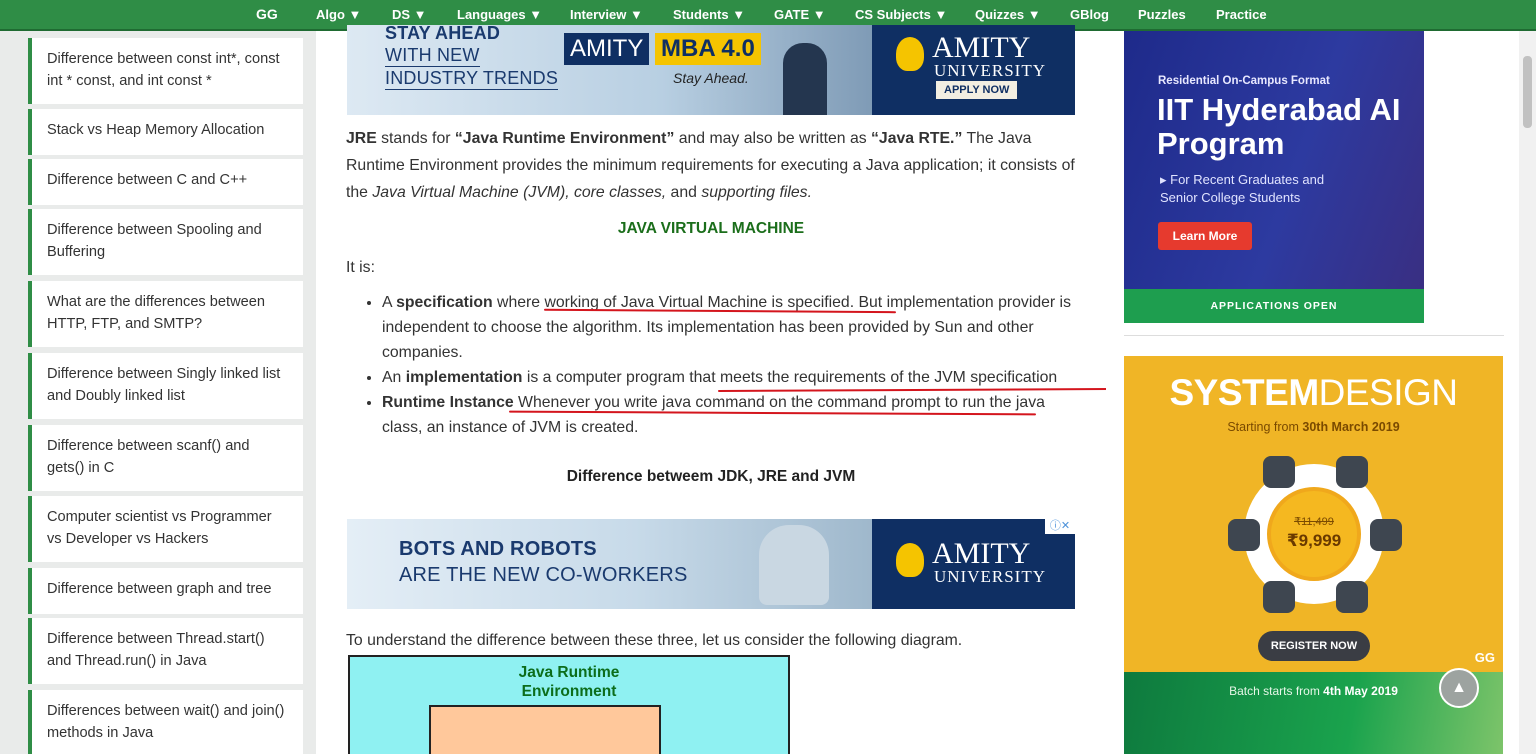 Image resolution: width=1536 pixels, height=754 pixels. What do you see at coordinates (415, 138) in the screenshot?
I see `intro-text-1: stands for` at bounding box center [415, 138].